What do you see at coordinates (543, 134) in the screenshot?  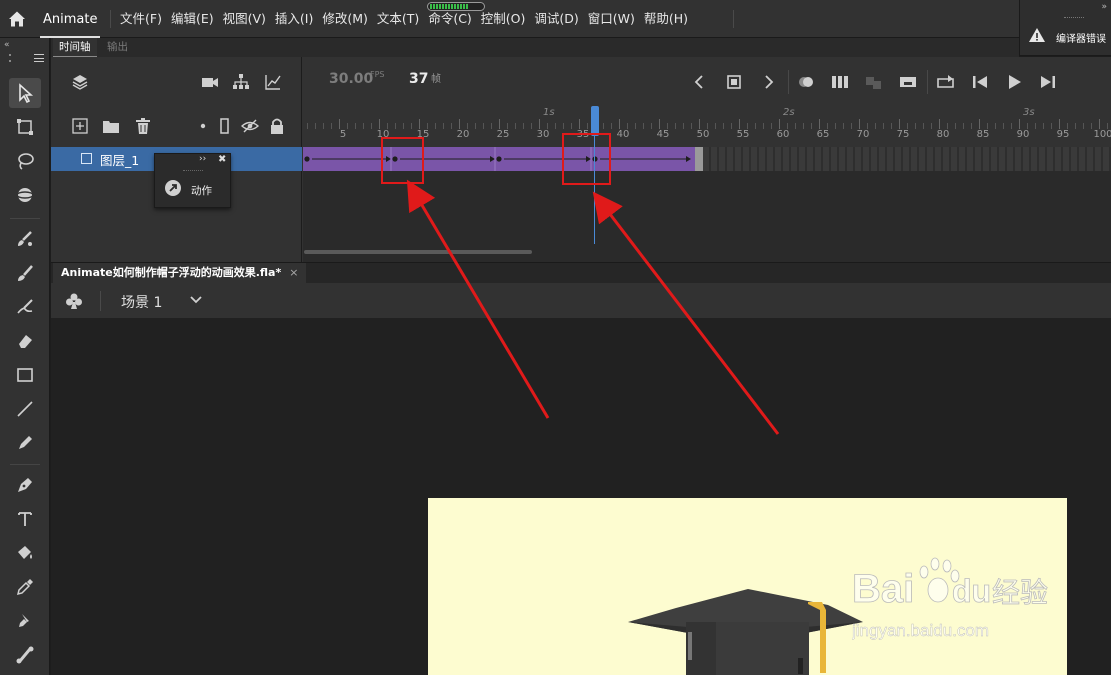 I see `ruler-number: 30` at bounding box center [543, 134].